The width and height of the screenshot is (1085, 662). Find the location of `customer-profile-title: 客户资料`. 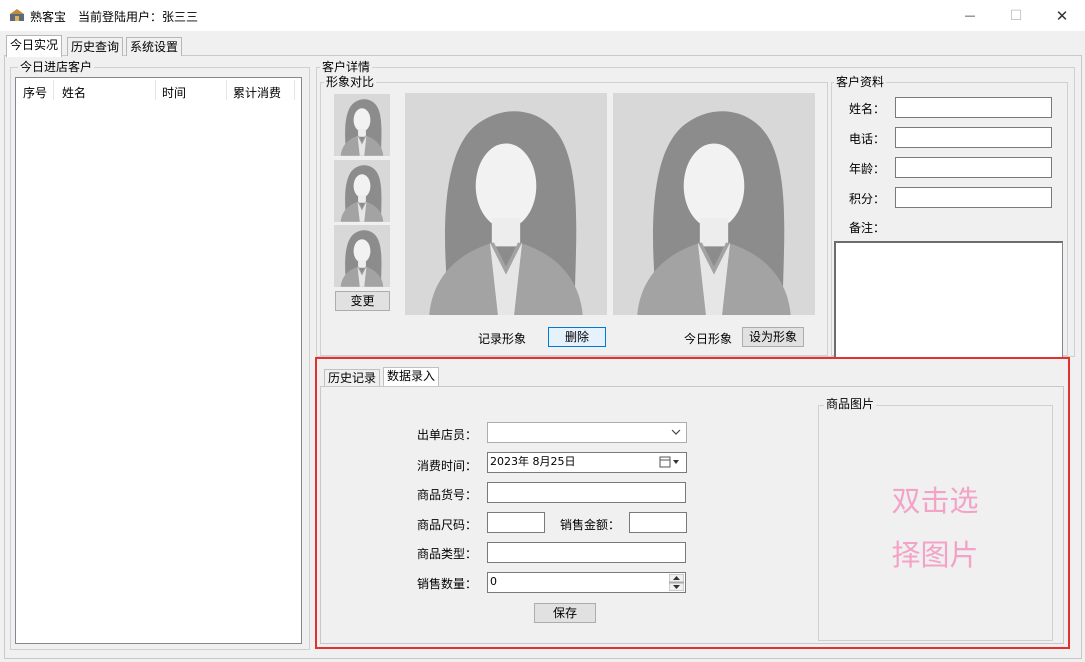

customer-profile-title: 客户资料 is located at coordinates (860, 82).